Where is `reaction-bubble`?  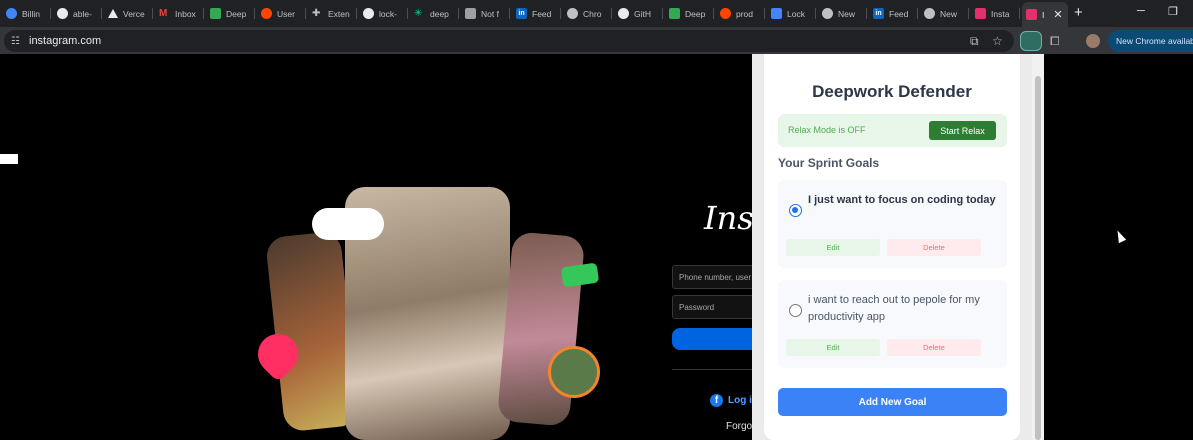
reaction-bubble is located at coordinates (348, 224).